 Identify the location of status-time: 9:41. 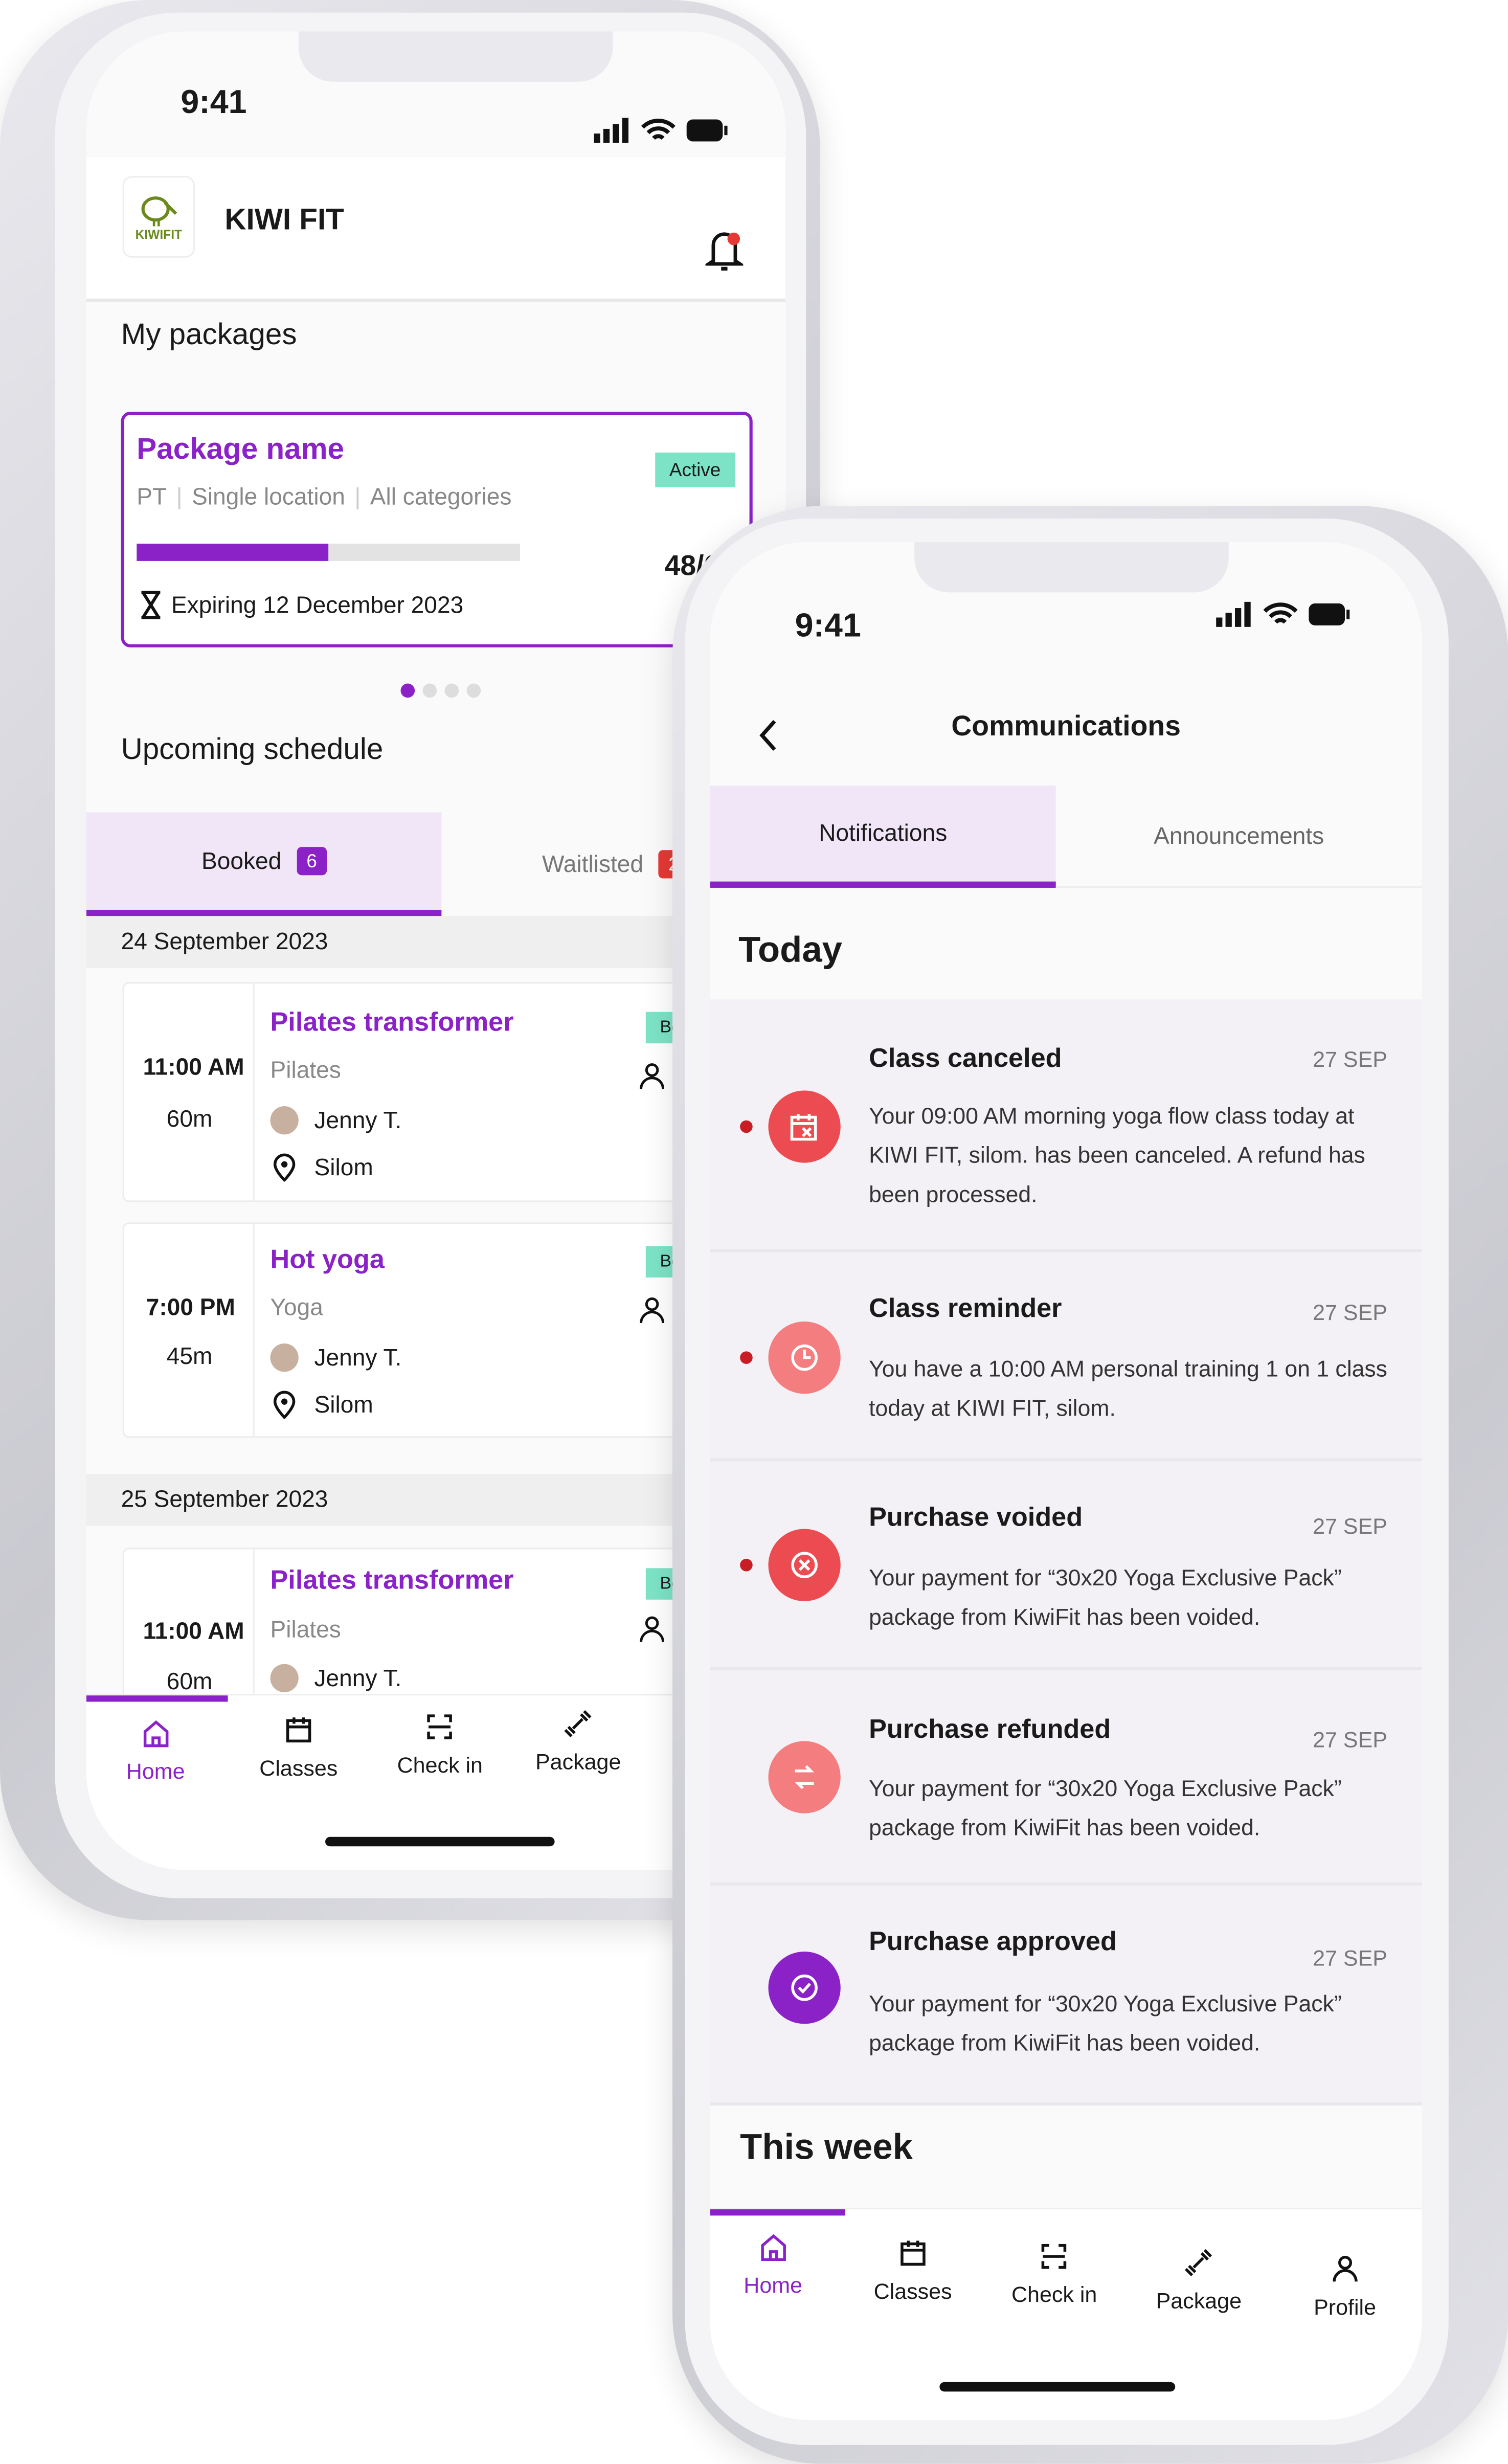
(214, 102).